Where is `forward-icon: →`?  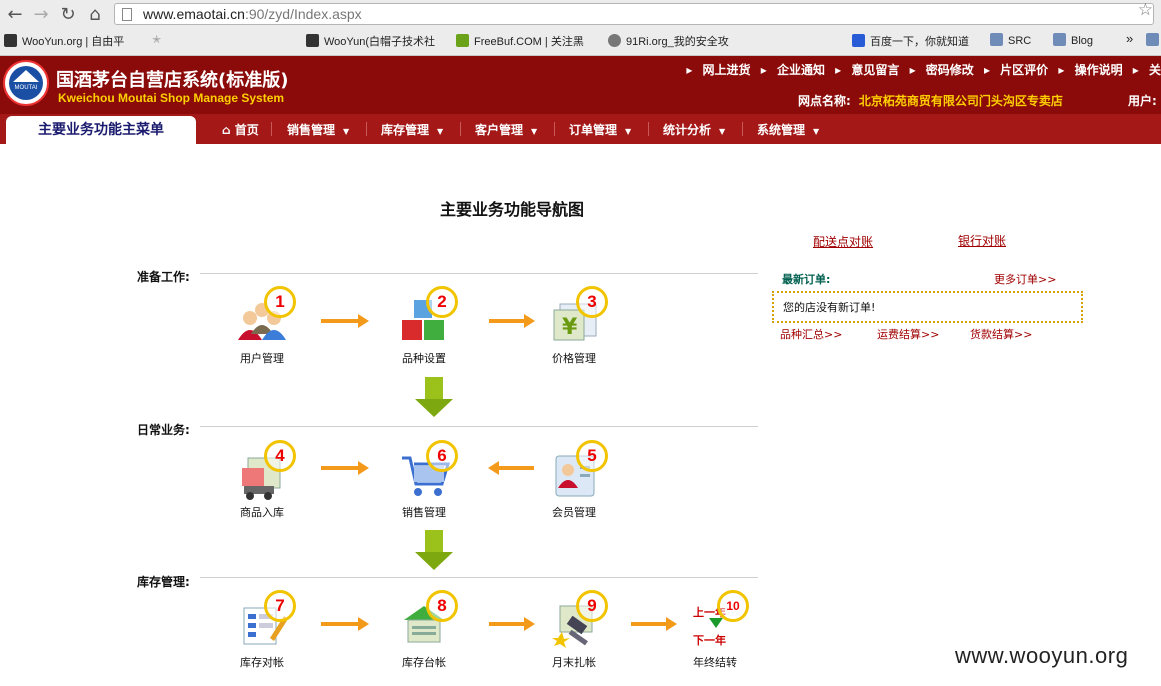 forward-icon: → is located at coordinates (41, 14).